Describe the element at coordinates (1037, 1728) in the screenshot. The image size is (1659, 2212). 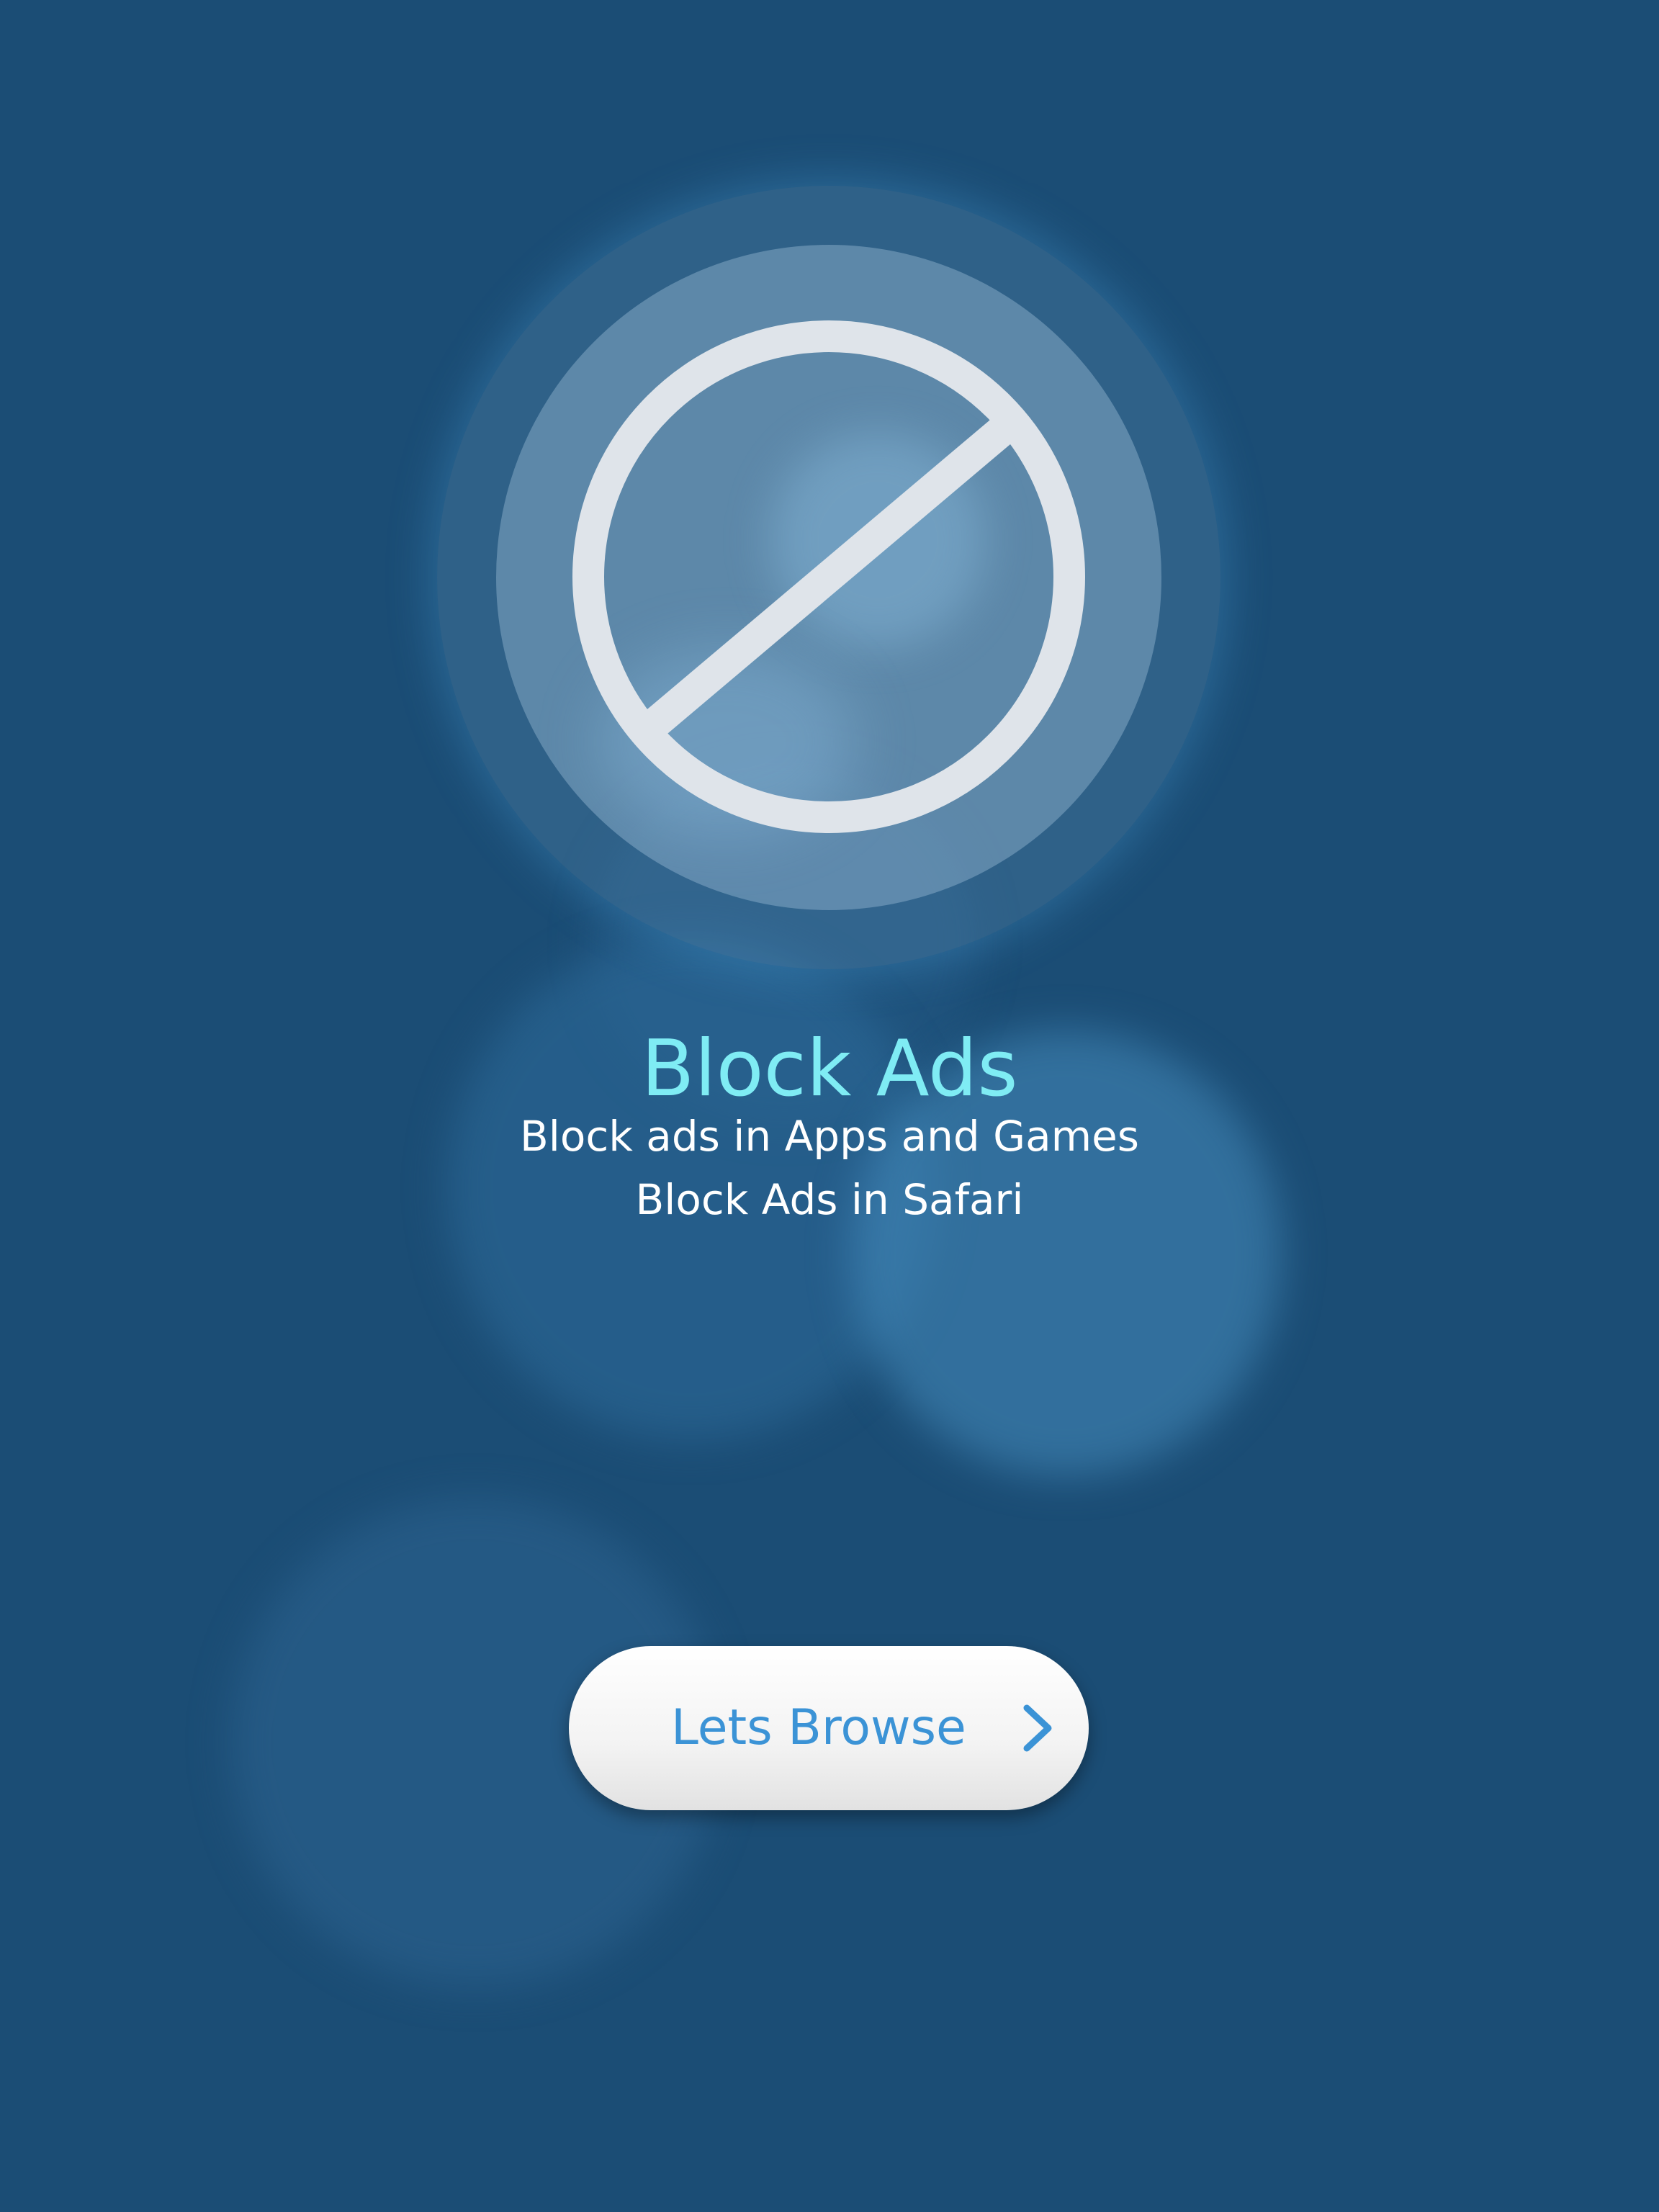
I see `chevron-right-icon` at that location.